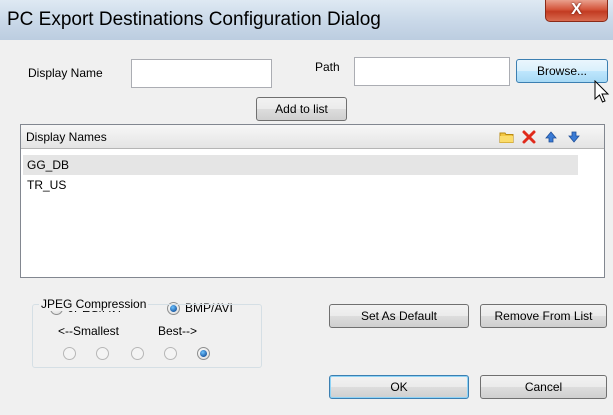 The image size is (613, 415). Describe the element at coordinates (602, 91) in the screenshot. I see `mouse-cursor-icon` at that location.